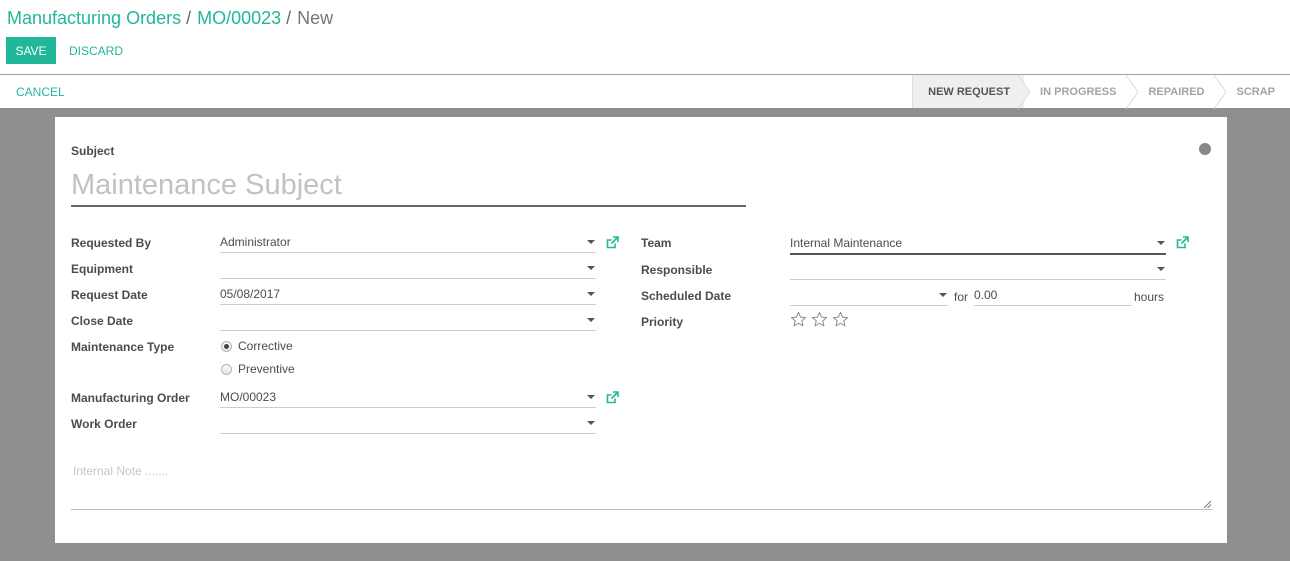 This screenshot has width=1290, height=561. What do you see at coordinates (846, 242) in the screenshot?
I see `team-value: Internal Maintenance` at bounding box center [846, 242].